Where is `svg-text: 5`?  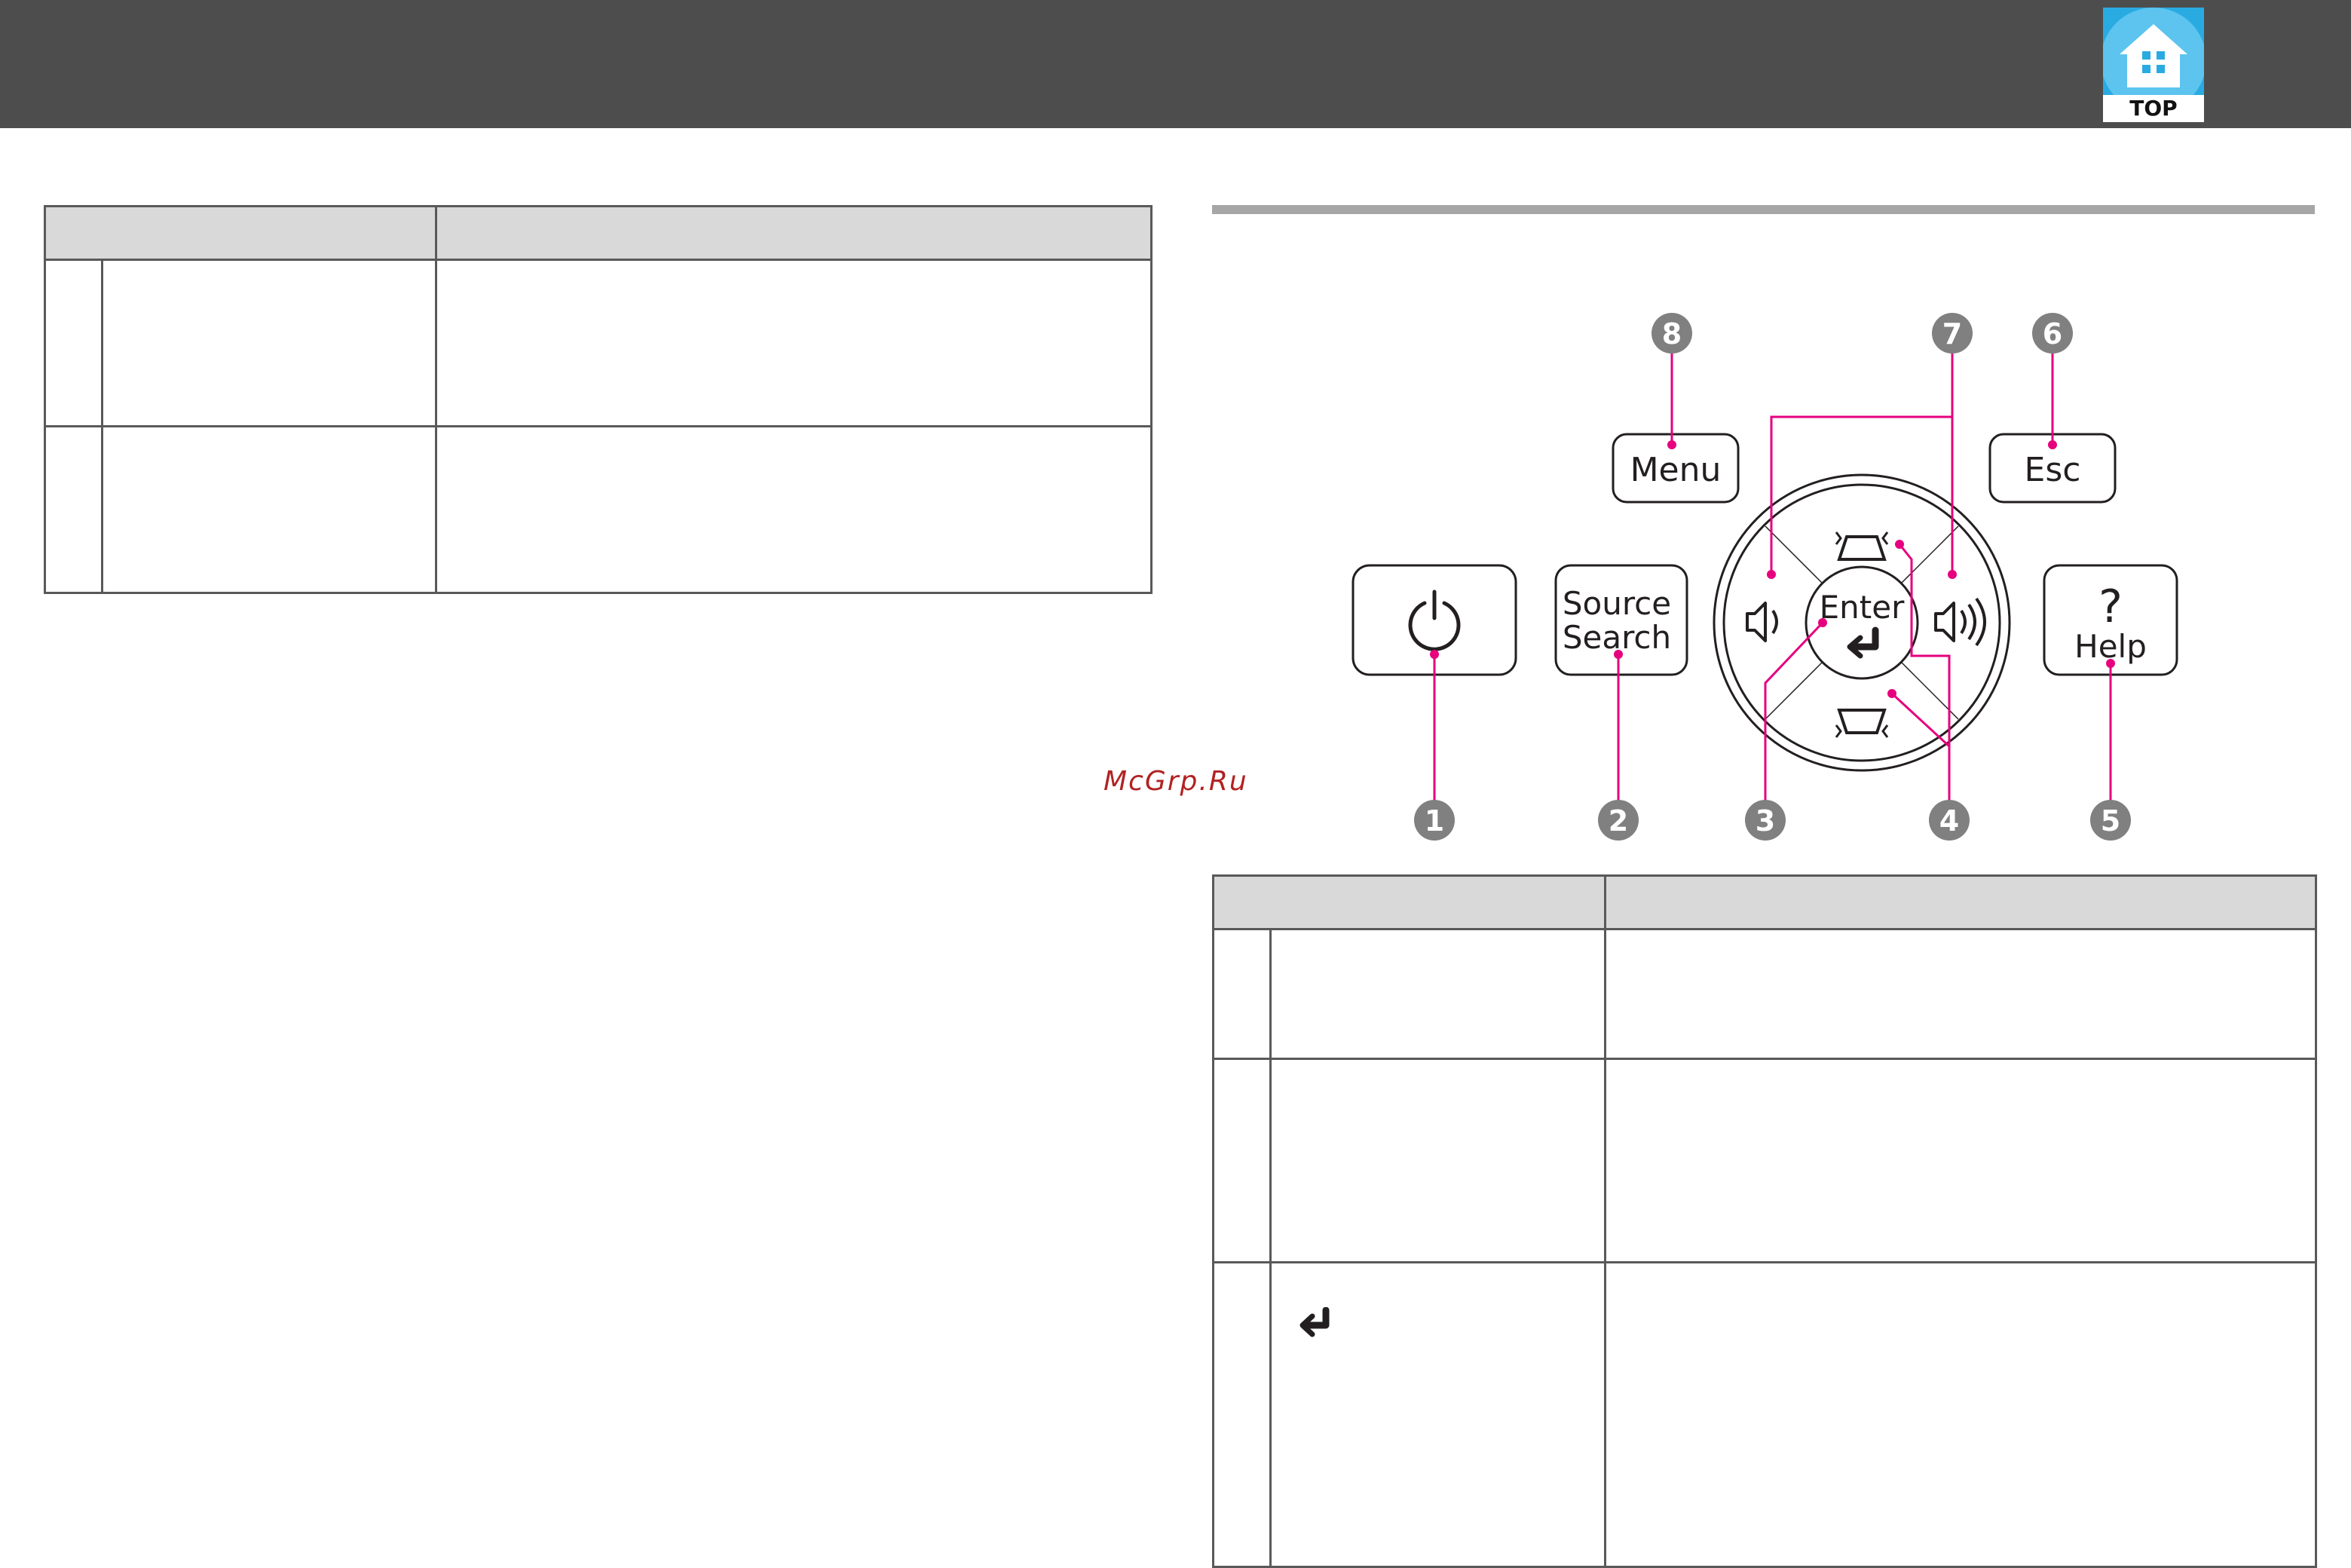 svg-text: 5 is located at coordinates (2110, 821).